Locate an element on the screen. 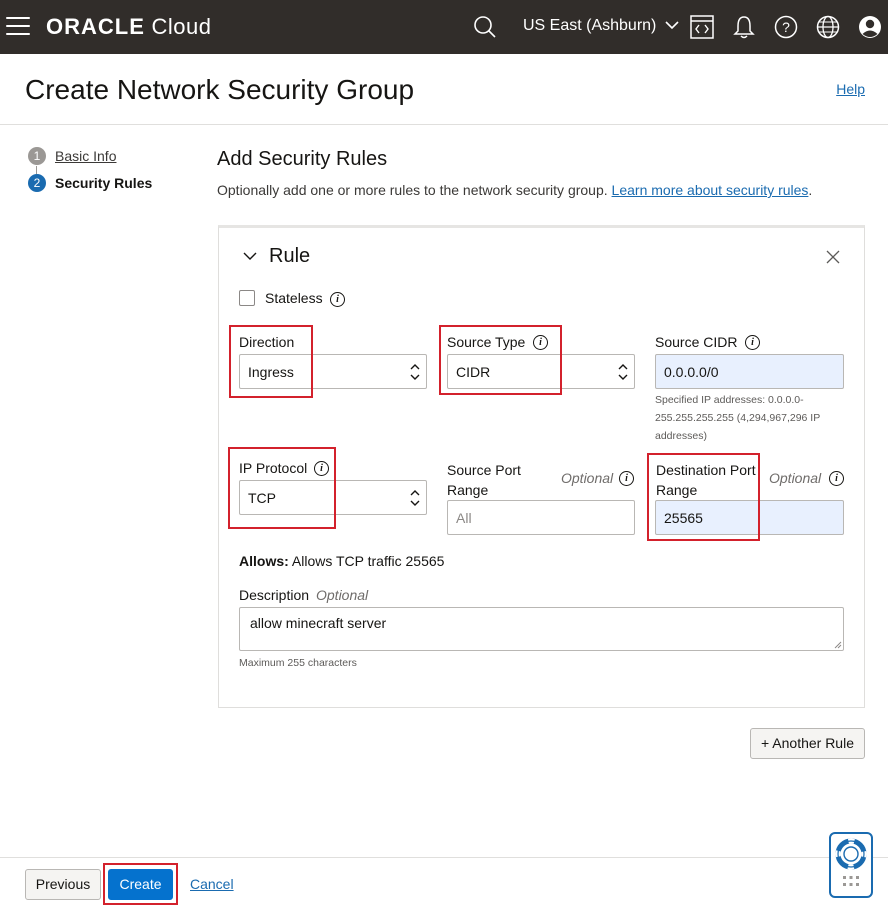 This screenshot has width=888, height=906. hamburger-menu-icon is located at coordinates (18, 26).